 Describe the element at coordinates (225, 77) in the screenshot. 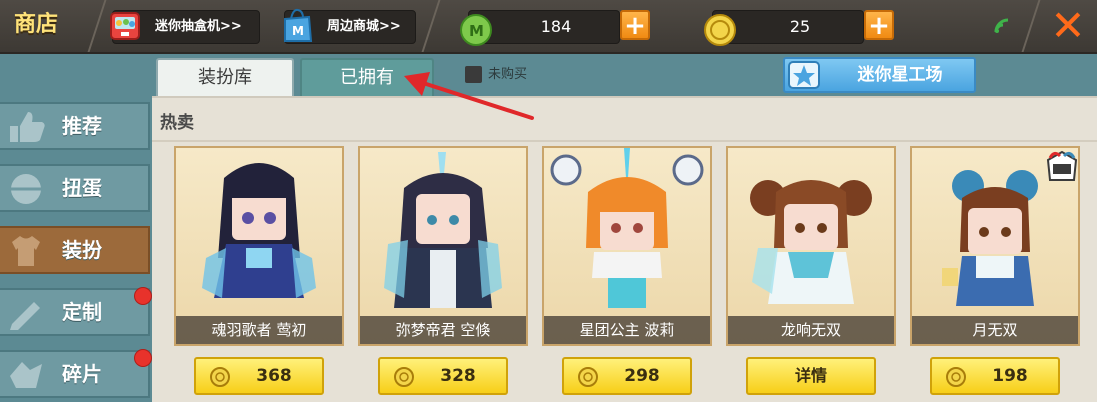

I see `tab-wardrobe: 装扮库` at that location.